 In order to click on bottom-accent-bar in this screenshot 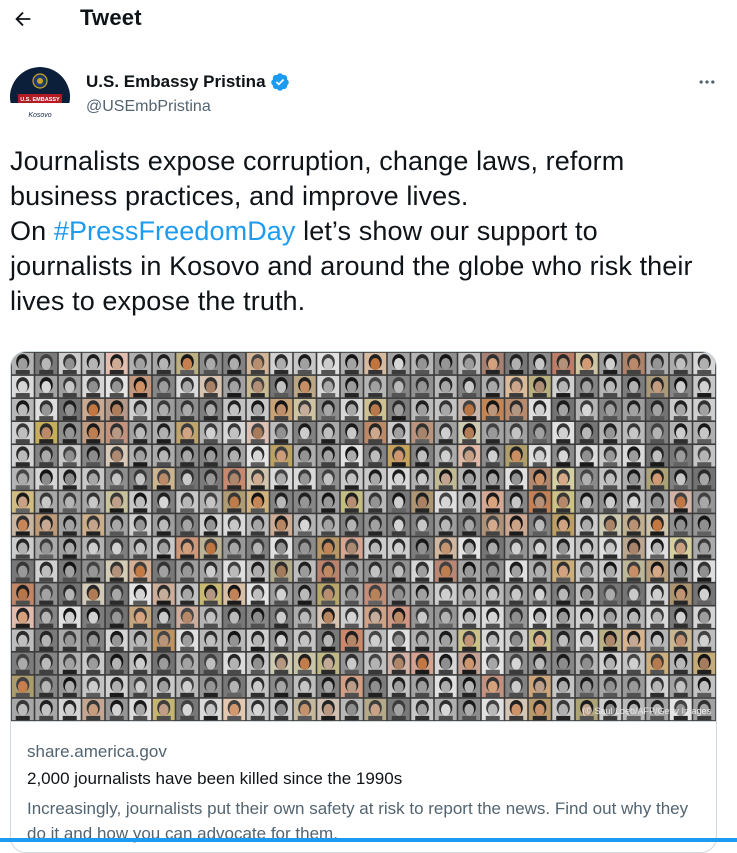, I will do `click(368, 840)`.